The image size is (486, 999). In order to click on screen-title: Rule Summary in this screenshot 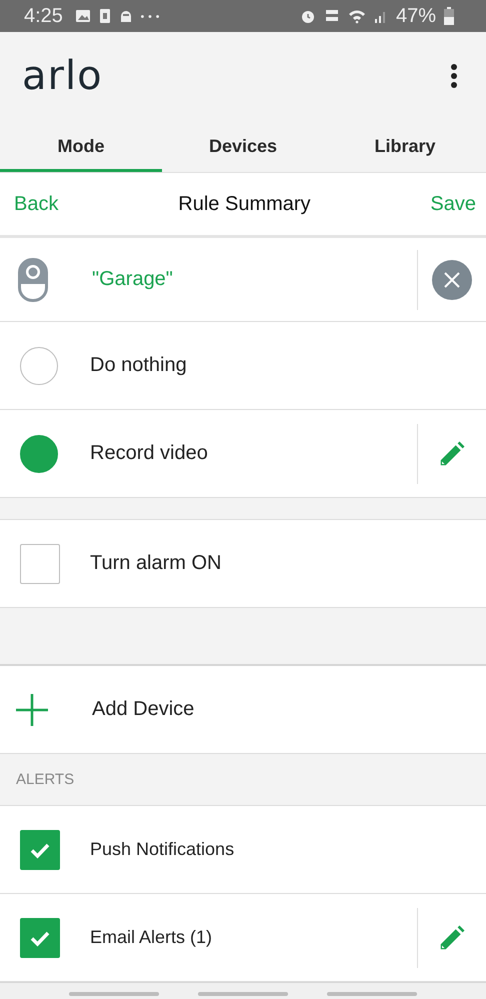, I will do `click(244, 204)`.